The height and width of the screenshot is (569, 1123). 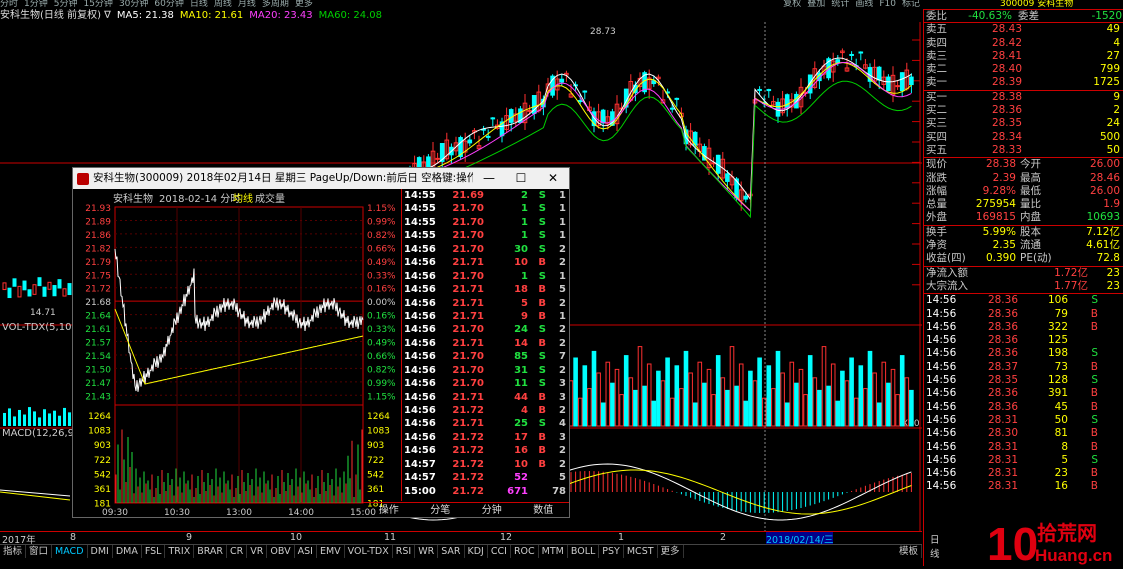 What do you see at coordinates (381, 290) in the screenshot?
I see `pct-axis-label: 0.16%` at bounding box center [381, 290].